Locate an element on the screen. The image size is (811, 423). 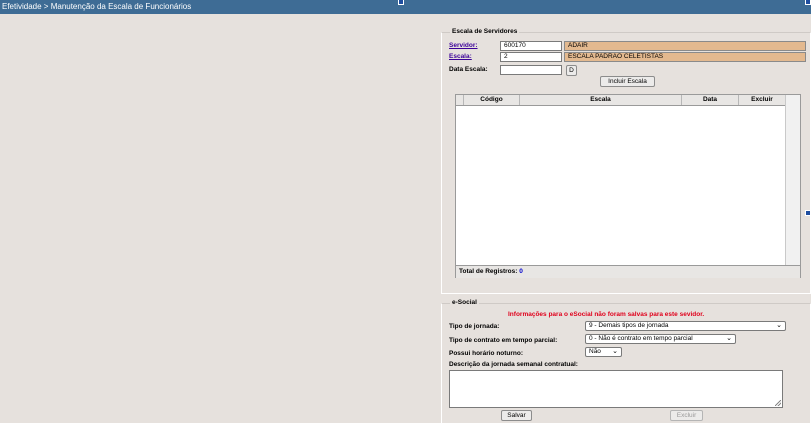
table-header: Código Escala Data Excluir is located at coordinates (621, 100).